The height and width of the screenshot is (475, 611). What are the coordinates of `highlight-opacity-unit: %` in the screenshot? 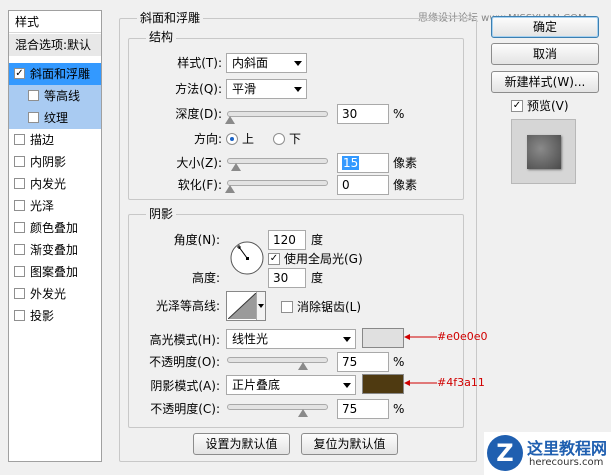 It's located at (399, 362).